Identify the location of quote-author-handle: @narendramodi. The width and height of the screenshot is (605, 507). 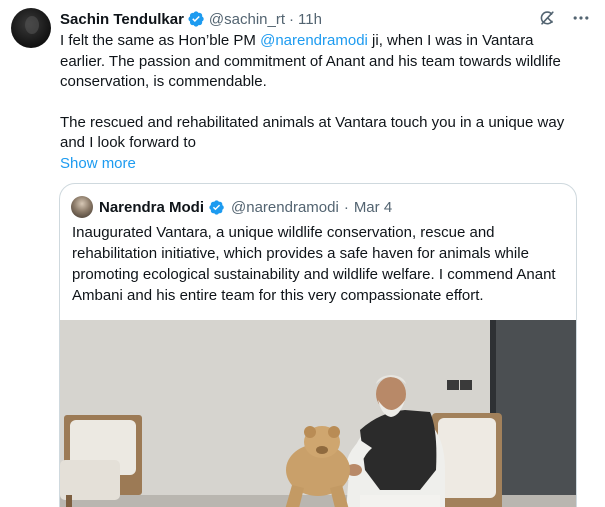
(285, 207).